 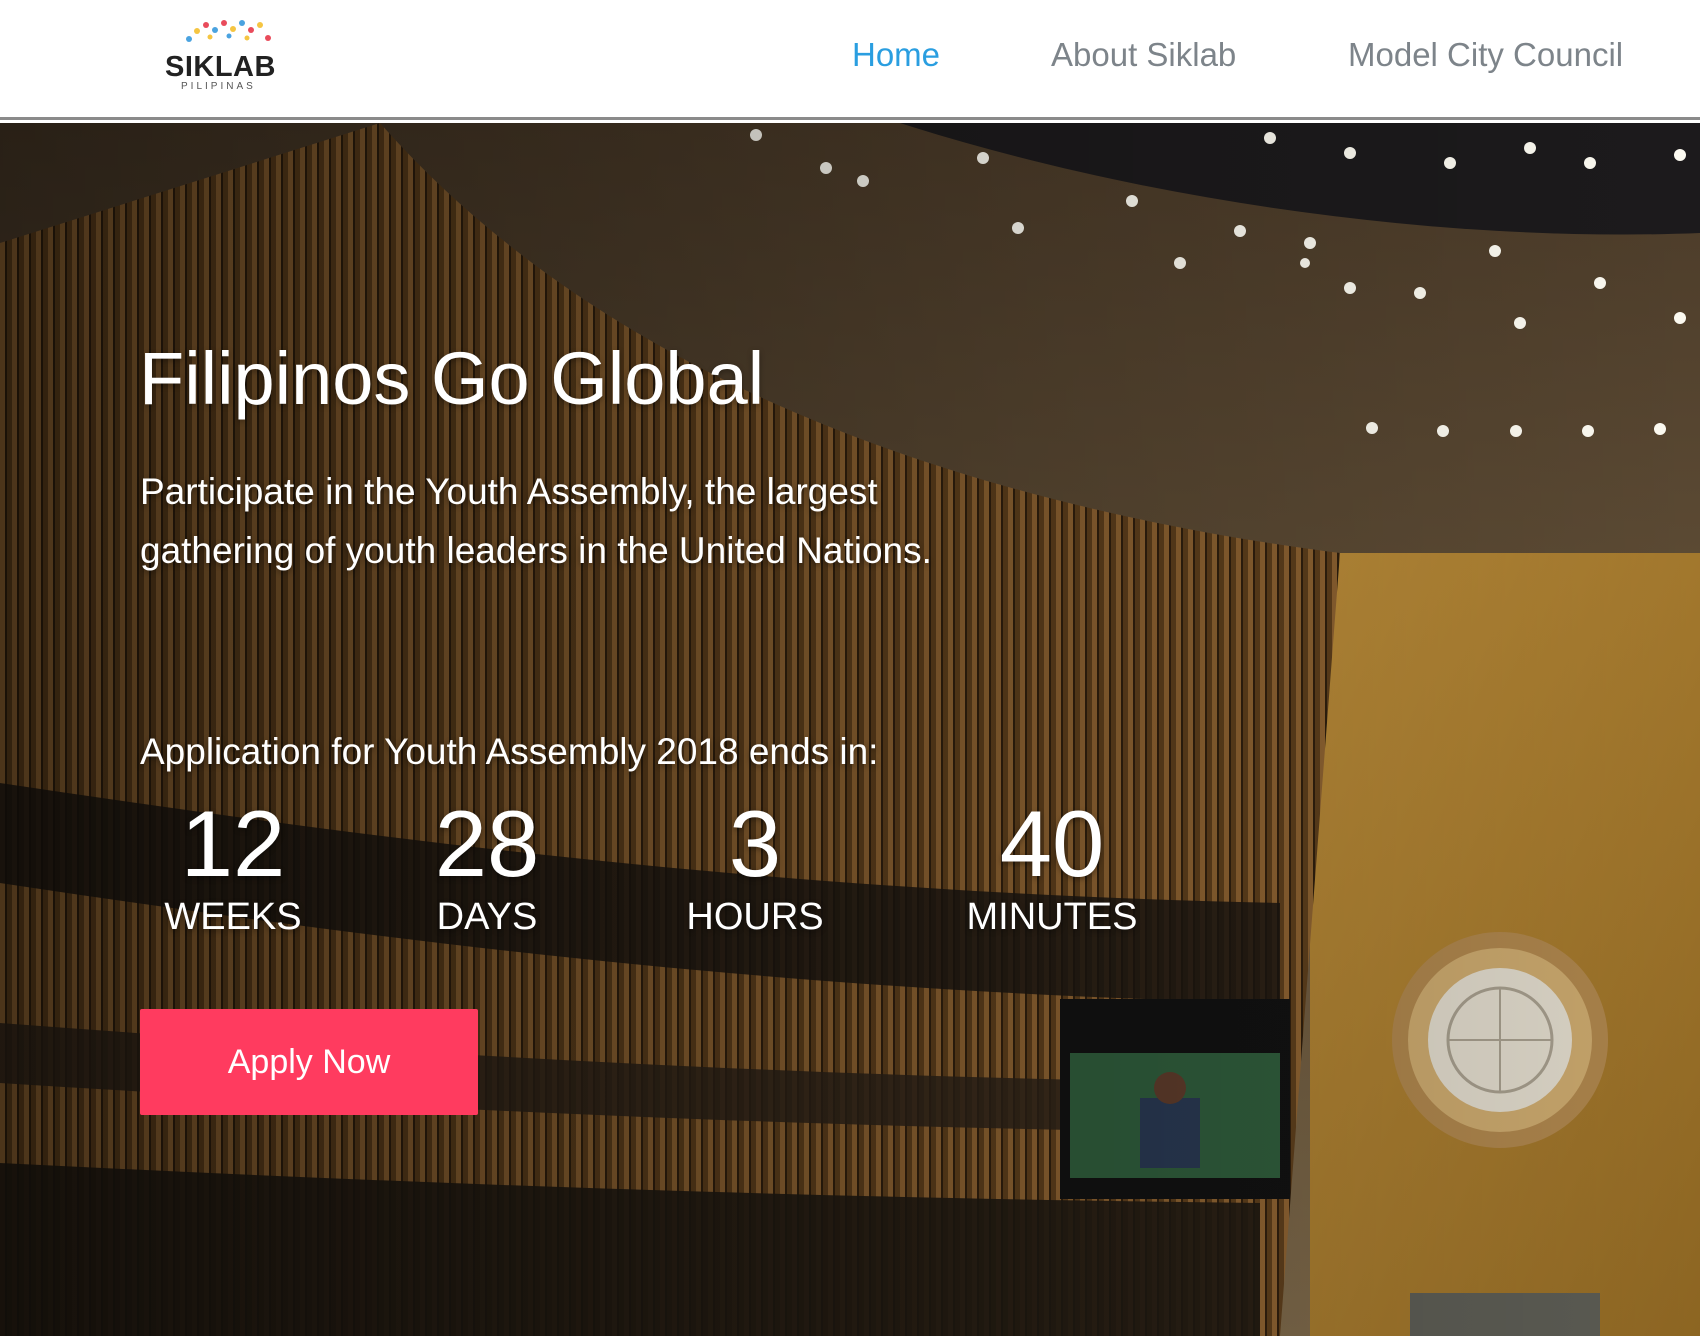 I want to click on logo-wordmark: SIKLAB, so click(x=220, y=67).